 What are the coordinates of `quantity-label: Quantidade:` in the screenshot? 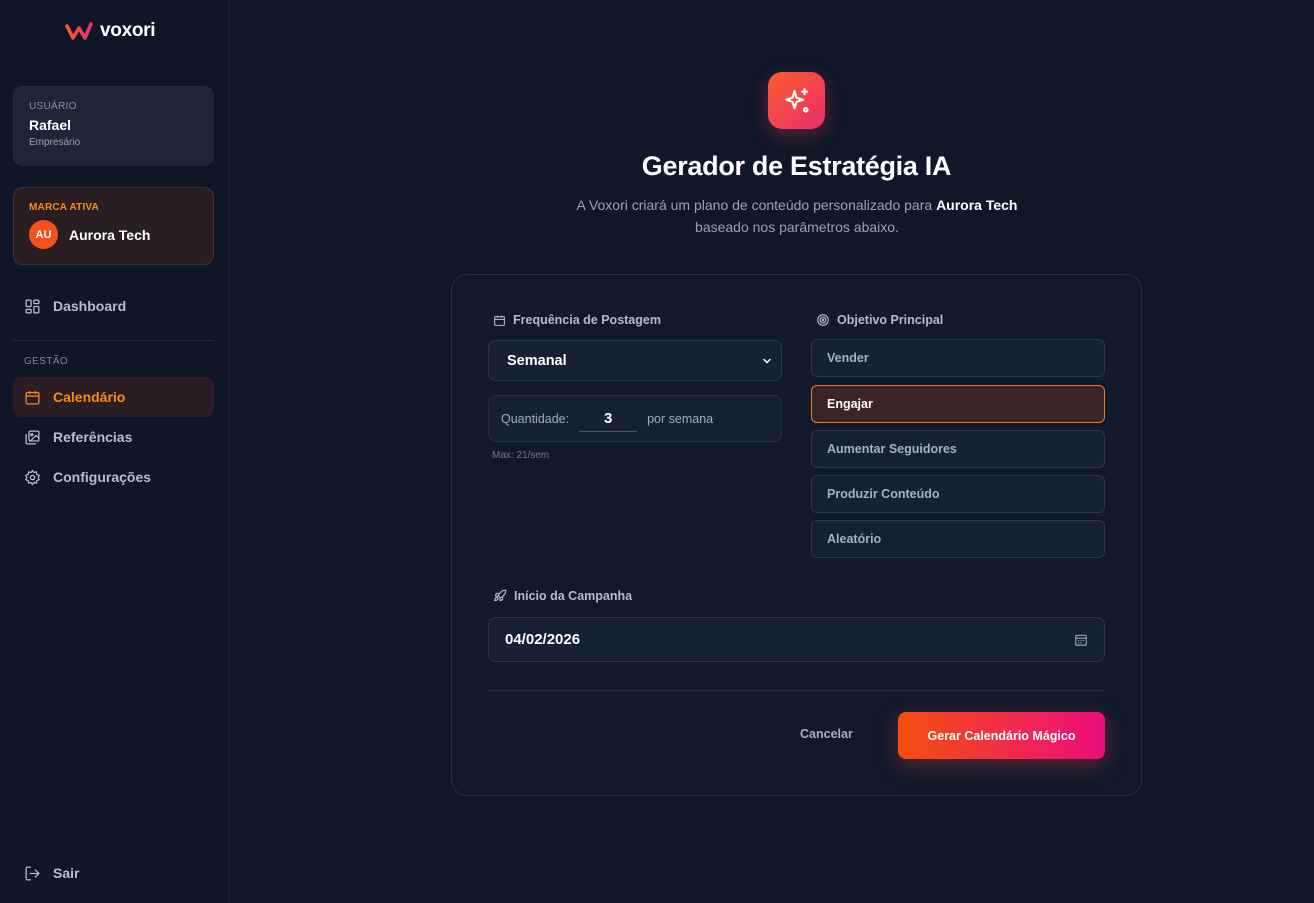 It's located at (535, 418).